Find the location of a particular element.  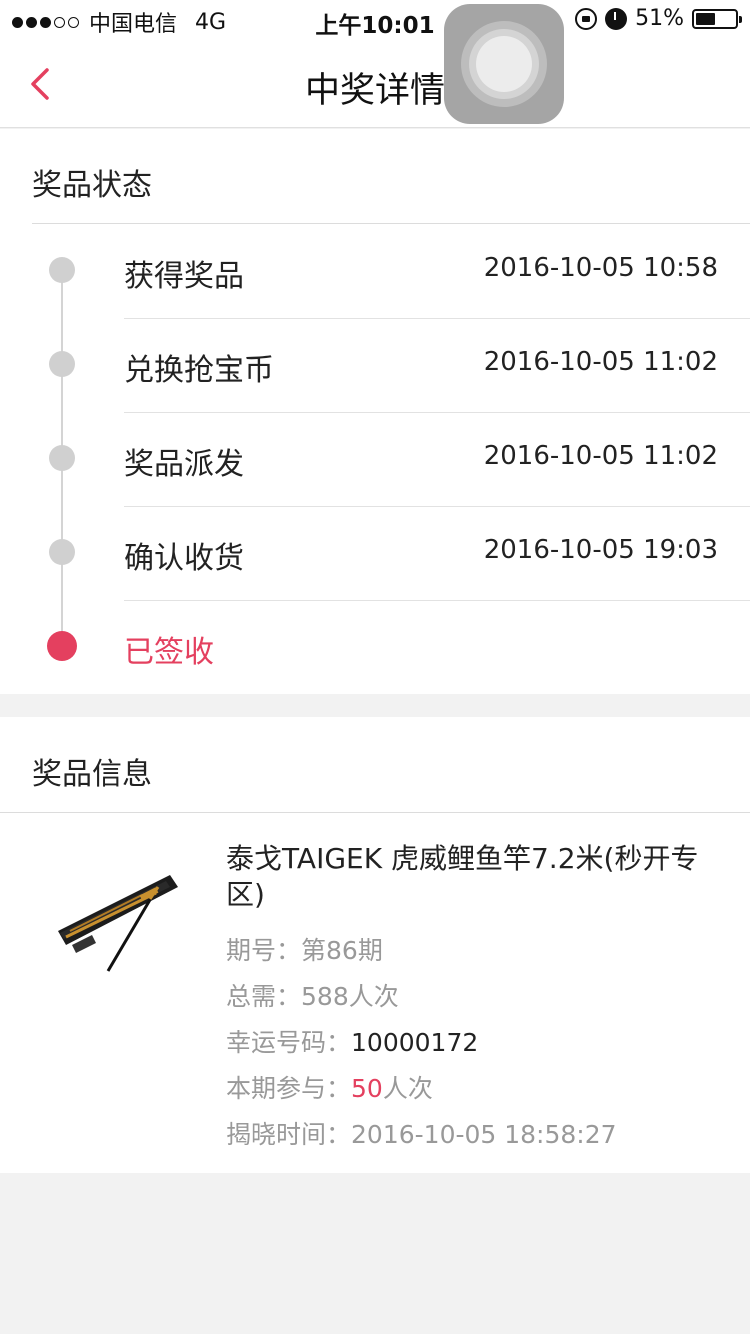

page-title: 中奖详情 is located at coordinates (374, 91).